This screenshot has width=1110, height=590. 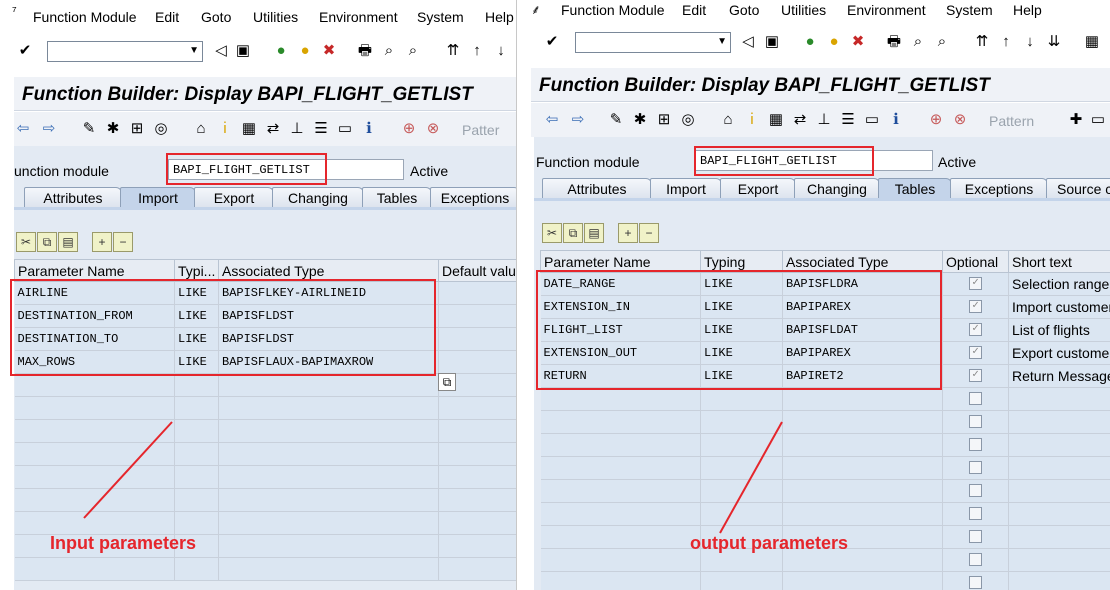 What do you see at coordinates (1076, 121) in the screenshot?
I see `plus-icon: ✚` at bounding box center [1076, 121].